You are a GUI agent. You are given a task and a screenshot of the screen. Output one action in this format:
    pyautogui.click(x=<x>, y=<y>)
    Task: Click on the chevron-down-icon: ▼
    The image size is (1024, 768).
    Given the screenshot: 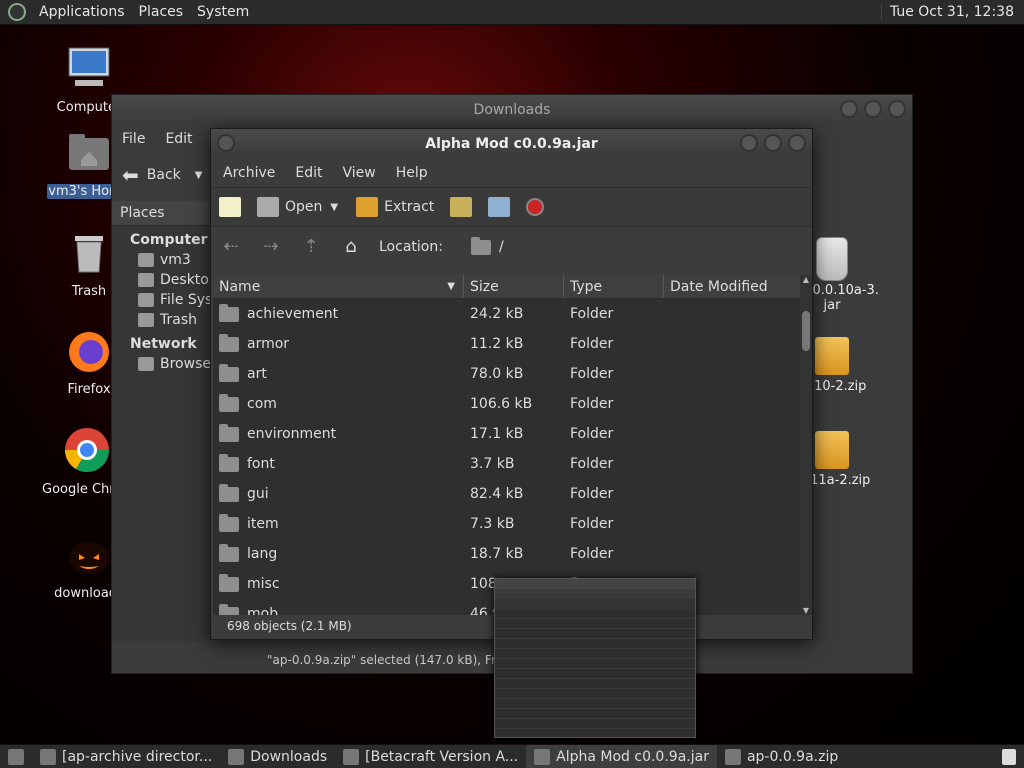 What is the action you would take?
    pyautogui.click(x=199, y=175)
    